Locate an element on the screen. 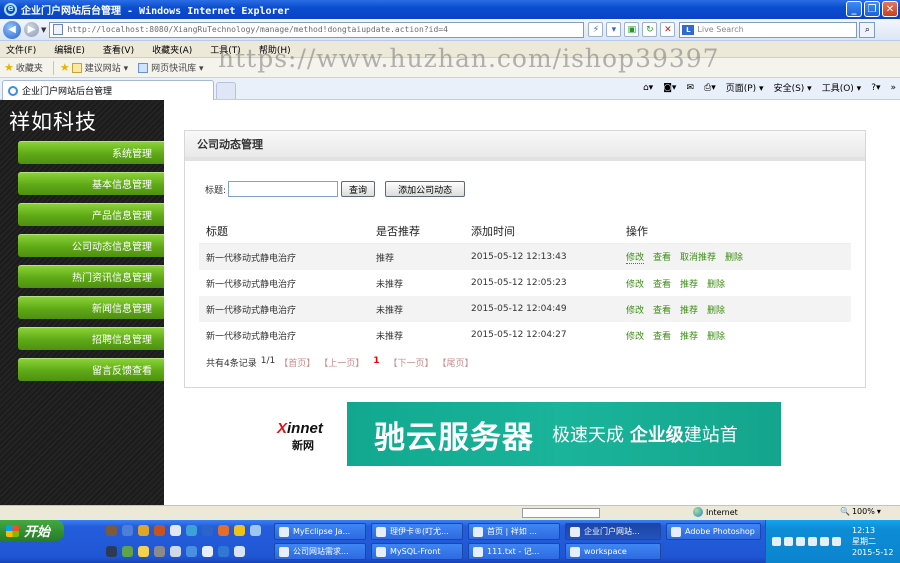 Image resolution: width=900 pixels, height=563 pixels. sidebar-item-news: 新闻信息管理 is located at coordinates (91, 307).